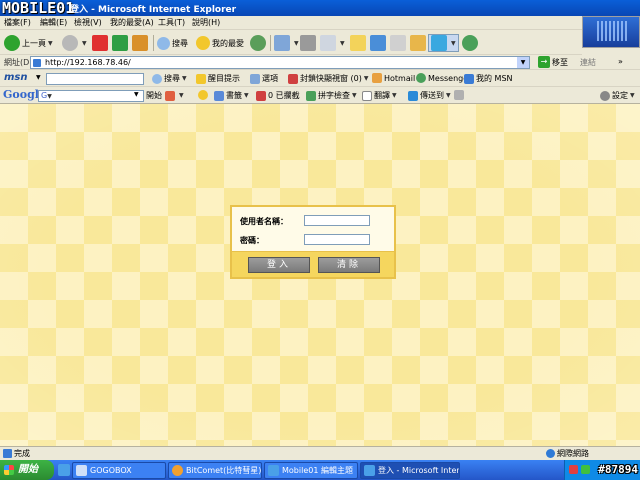 This screenshot has width=640, height=480. I want to click on msn-popup-blocker-button: 封鎖快顯視窗 (0) ▼, so click(328, 78).